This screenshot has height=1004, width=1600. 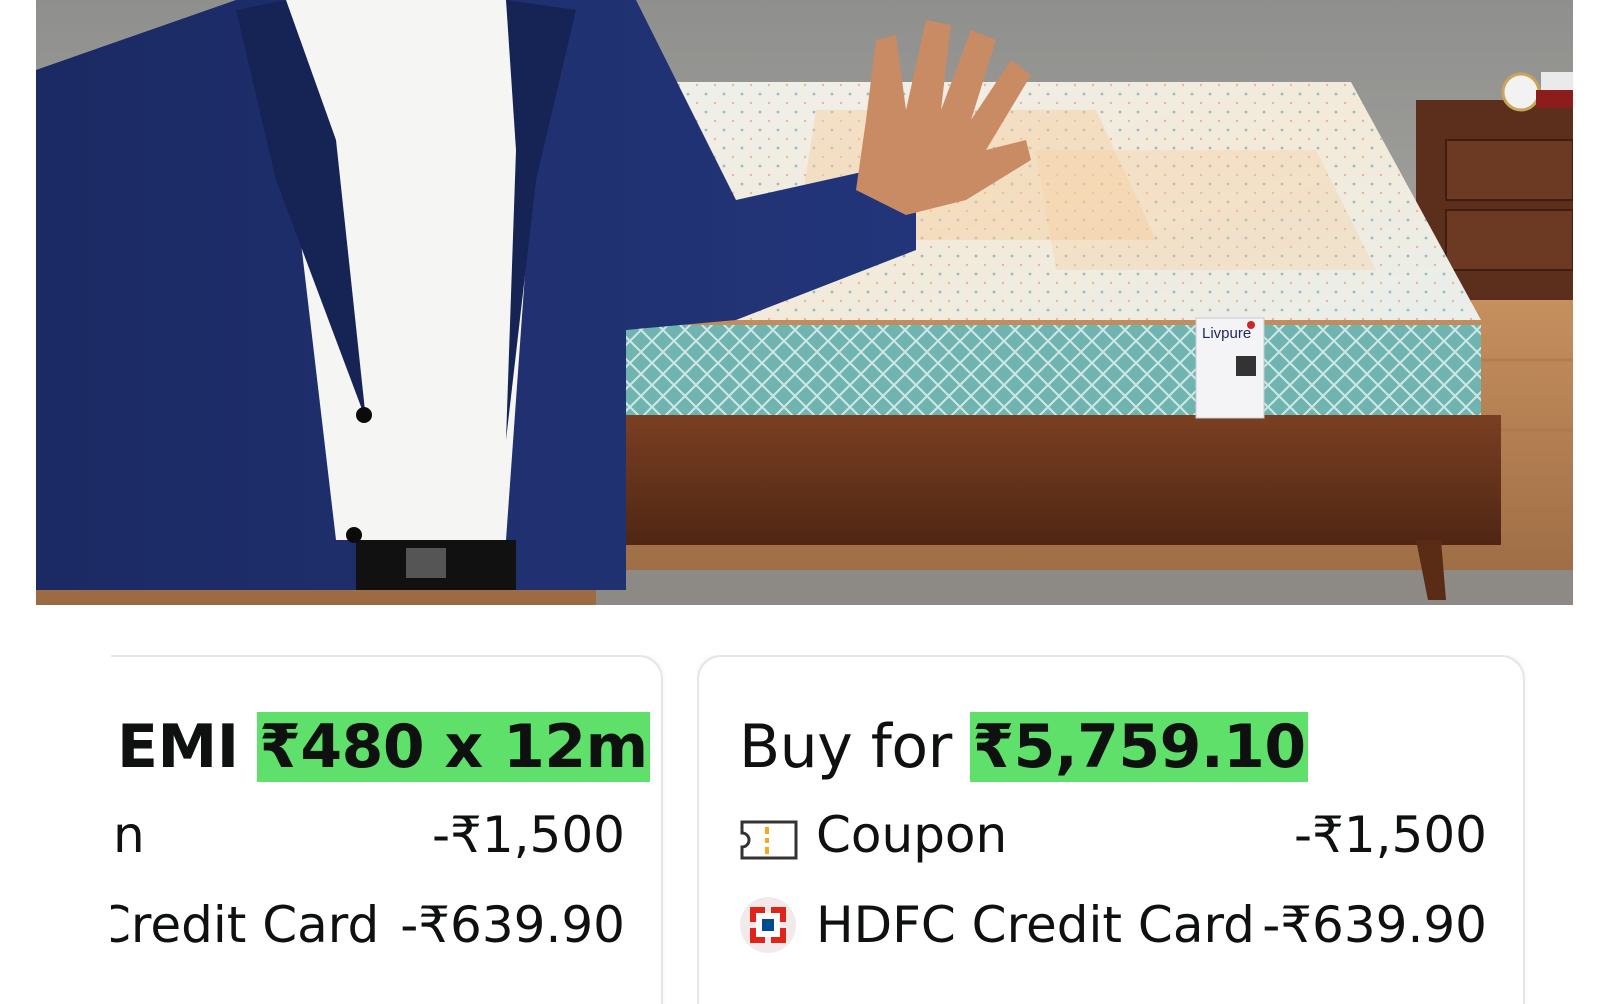 I want to click on emi-row-card: Credit Card -₹639.90, so click(x=368, y=925).